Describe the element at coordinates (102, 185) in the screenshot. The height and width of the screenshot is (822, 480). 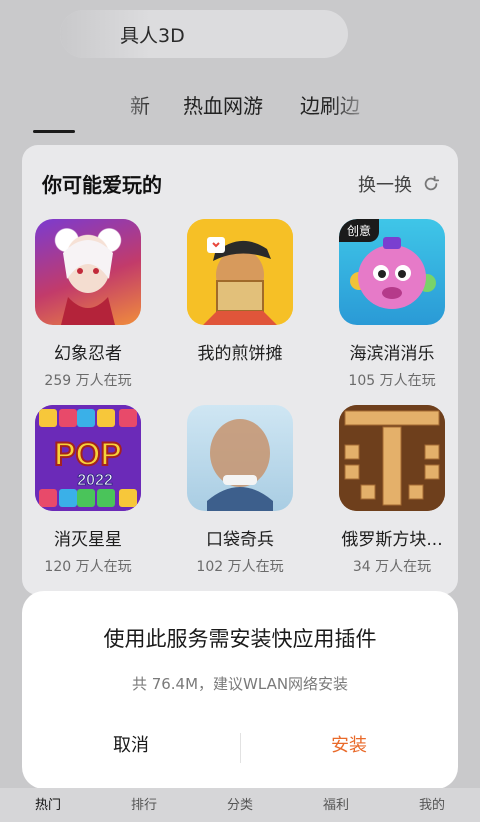
I see `recommend-title: 你可能爱玩的` at that location.